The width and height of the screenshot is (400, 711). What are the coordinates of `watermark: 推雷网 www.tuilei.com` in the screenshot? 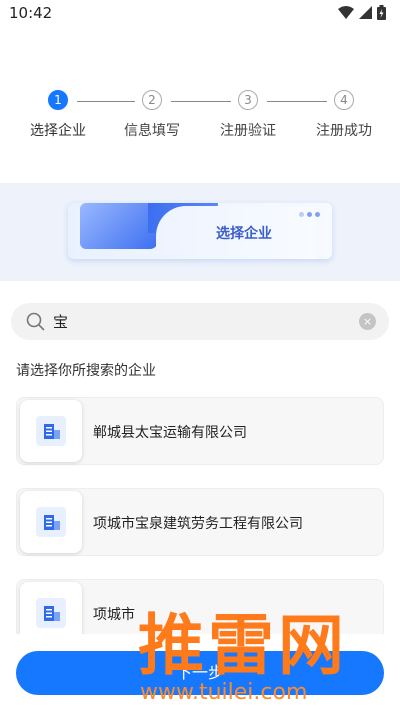 It's located at (265, 650).